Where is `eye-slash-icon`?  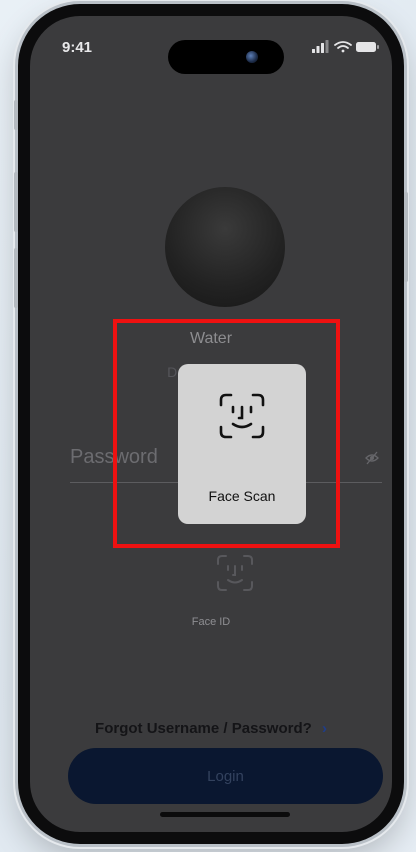 eye-slash-icon is located at coordinates (372, 458).